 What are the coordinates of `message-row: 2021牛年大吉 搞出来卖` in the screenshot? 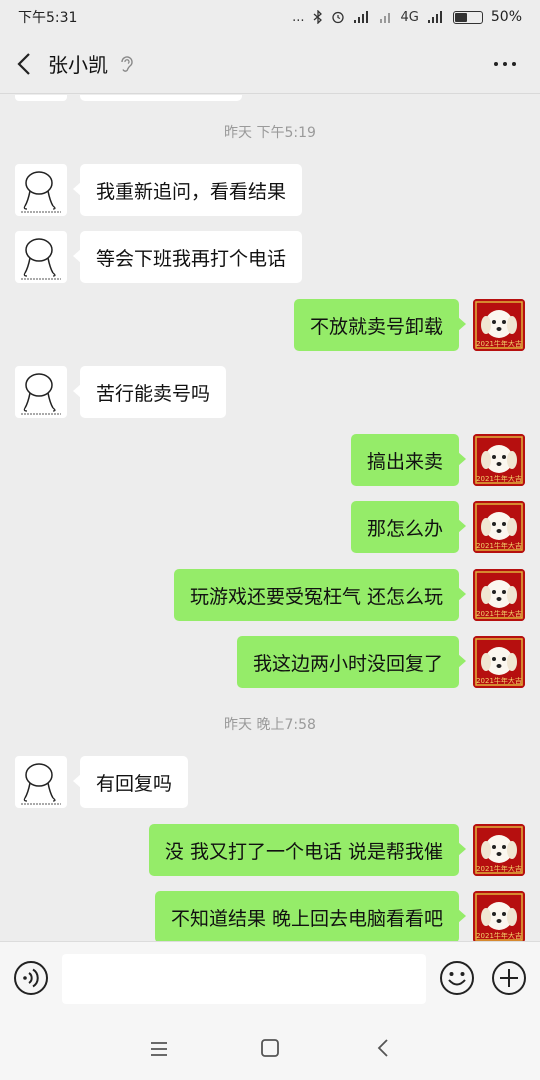 It's located at (270, 460).